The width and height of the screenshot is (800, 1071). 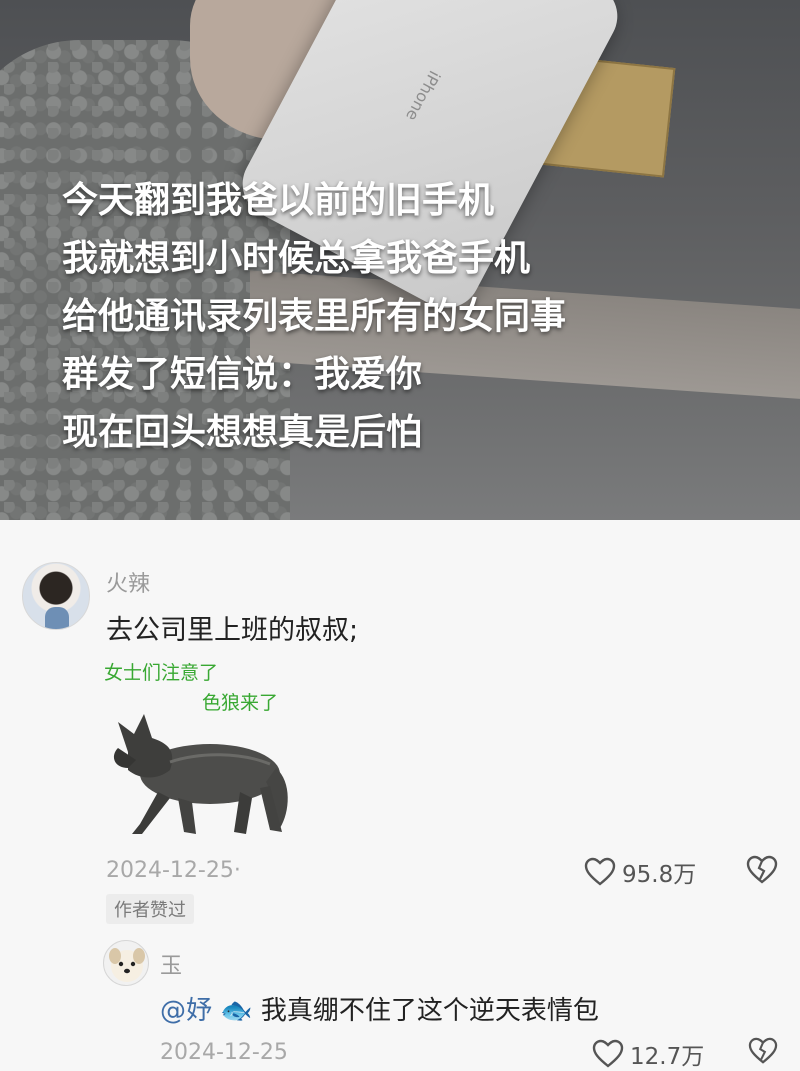 I want to click on reply-like-count: 12.7万, so click(x=667, y=1057).